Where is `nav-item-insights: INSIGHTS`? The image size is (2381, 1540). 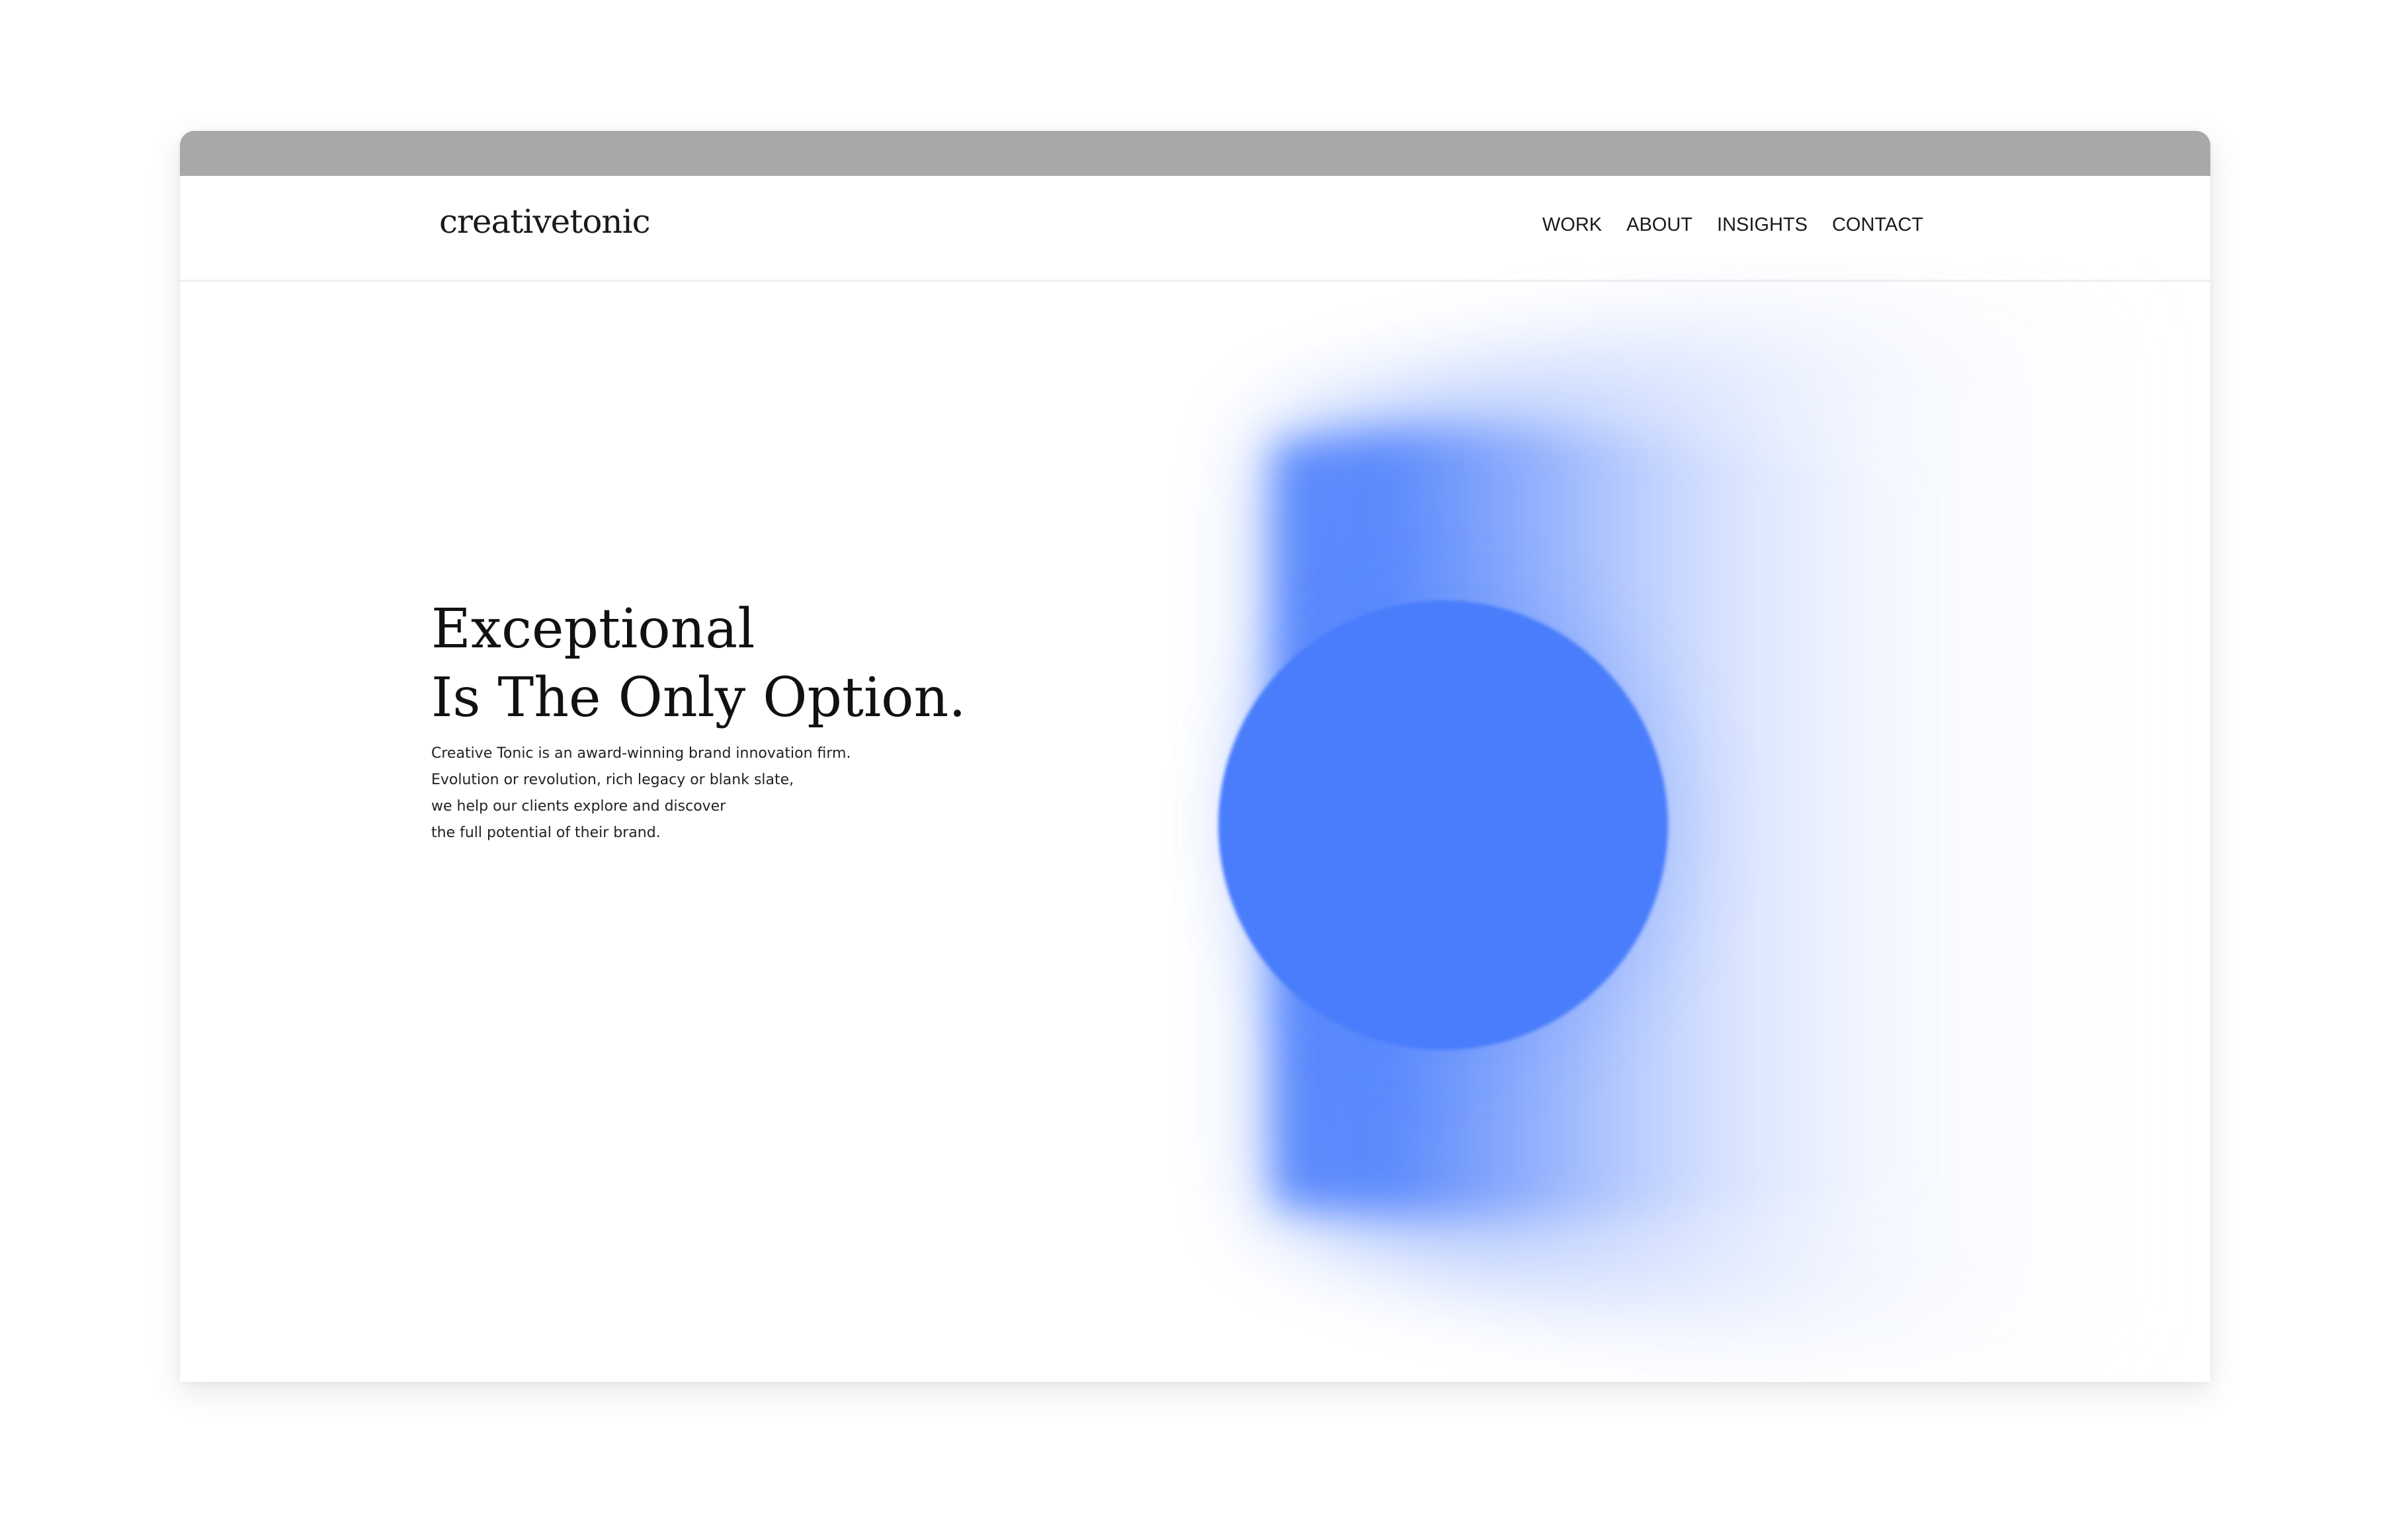 nav-item-insights: INSIGHTS is located at coordinates (1762, 225).